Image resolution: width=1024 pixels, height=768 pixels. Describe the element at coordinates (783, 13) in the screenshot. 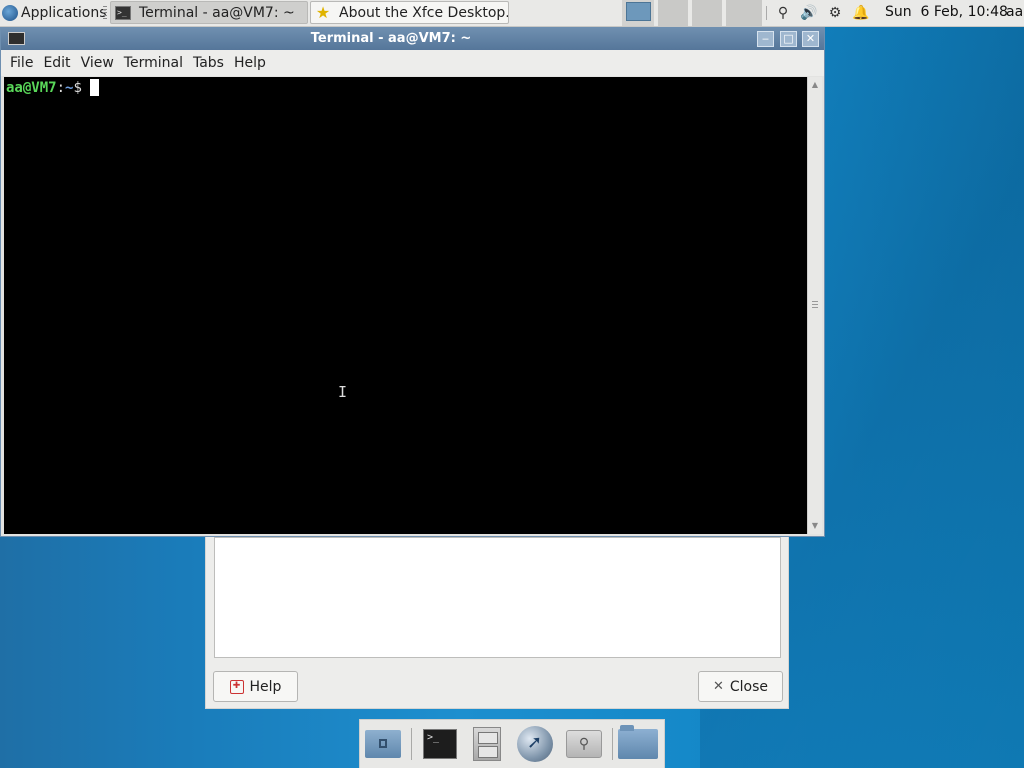

I see `search-tray-icon: ⚲` at that location.